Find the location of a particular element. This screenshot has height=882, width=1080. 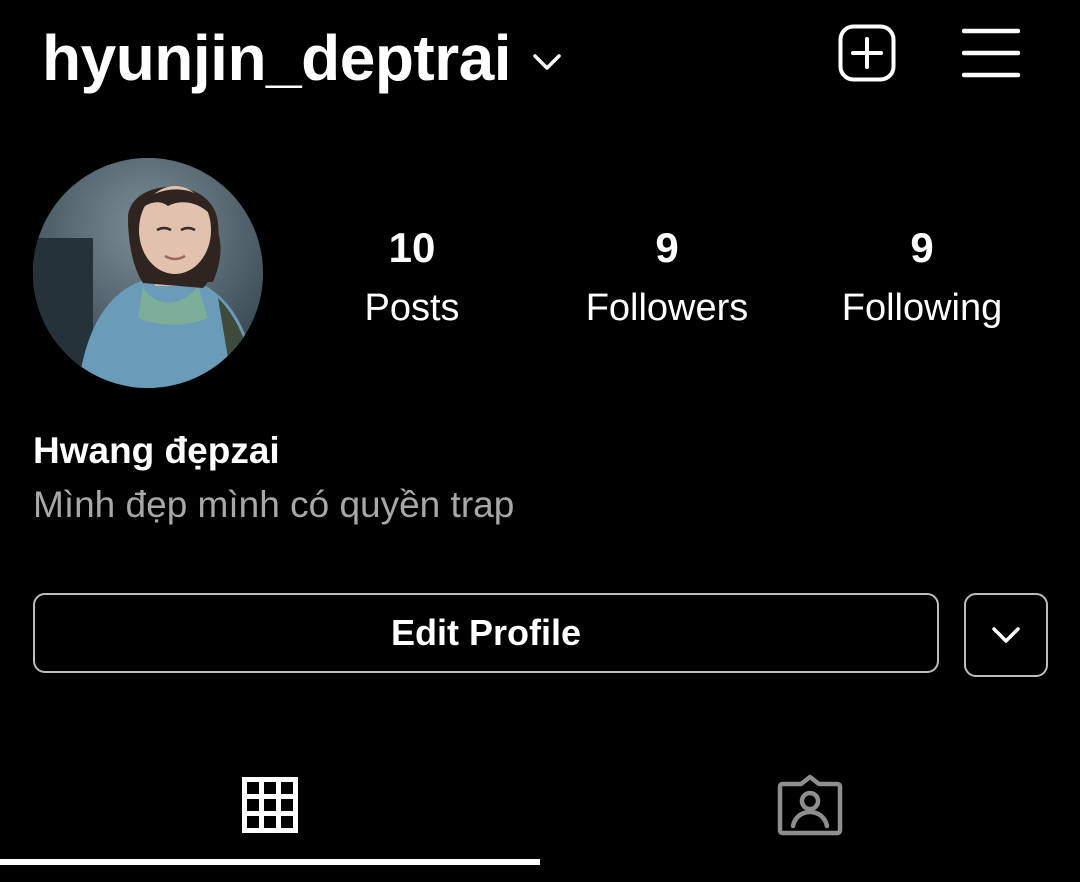

menu-button is located at coordinates (991, 53).